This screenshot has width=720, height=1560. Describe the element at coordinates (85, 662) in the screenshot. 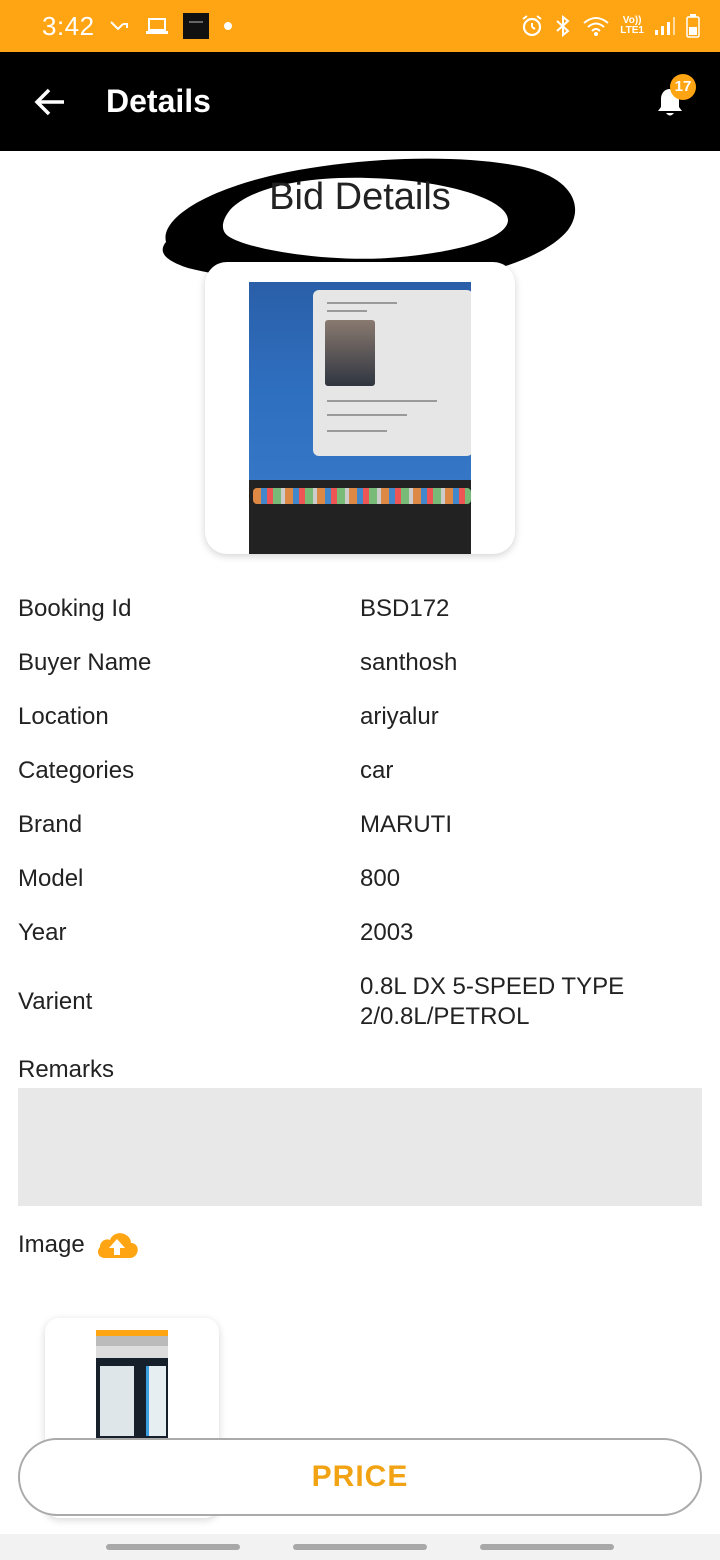

I see `detail-label: Buyer Name` at that location.